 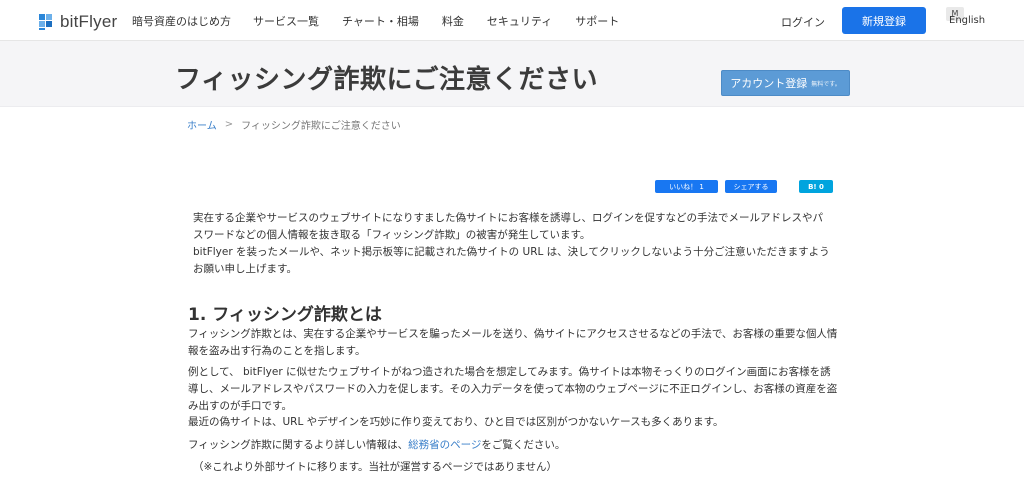 I want to click on nav-item-services: サービス一覧, so click(x=286, y=21).